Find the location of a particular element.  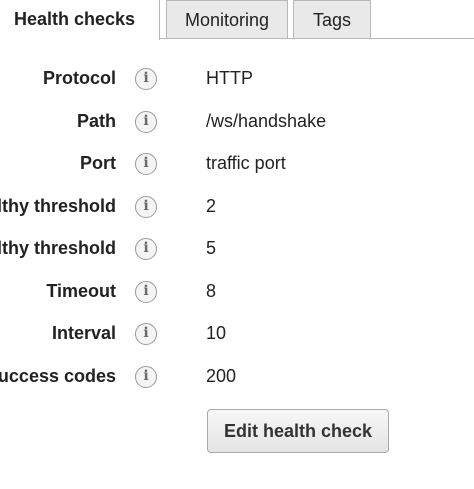

detail-label: Path is located at coordinates (96, 121).